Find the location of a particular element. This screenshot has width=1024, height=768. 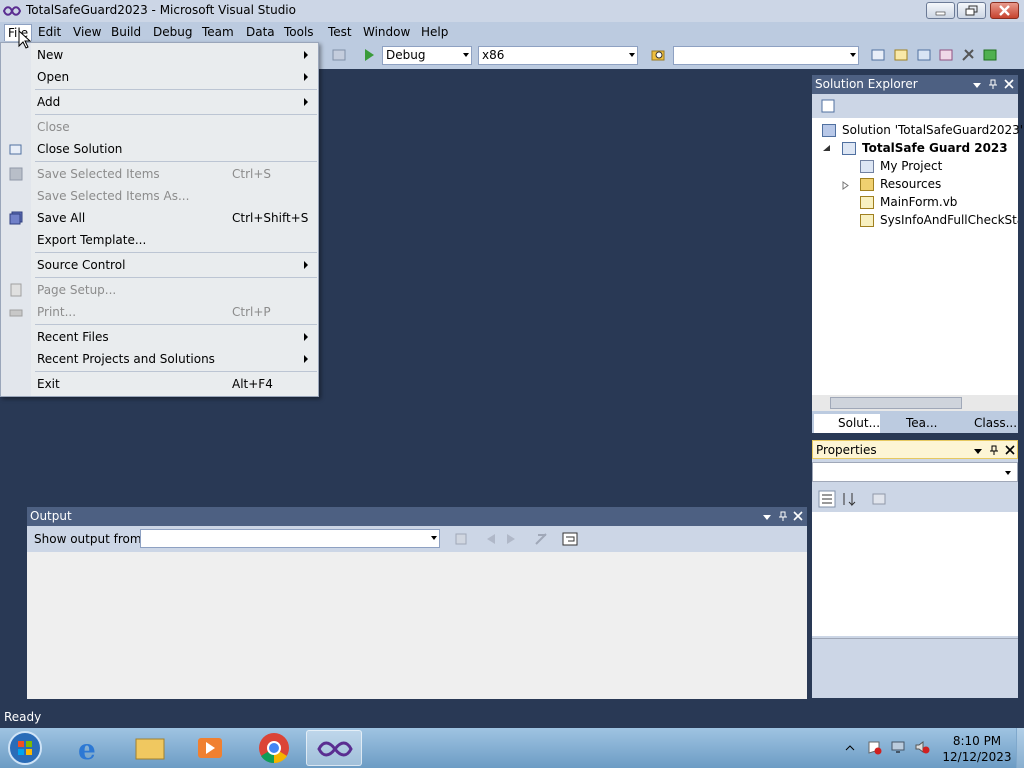

menu-item-print: Print... Ctrl+P is located at coordinates (159, 312).